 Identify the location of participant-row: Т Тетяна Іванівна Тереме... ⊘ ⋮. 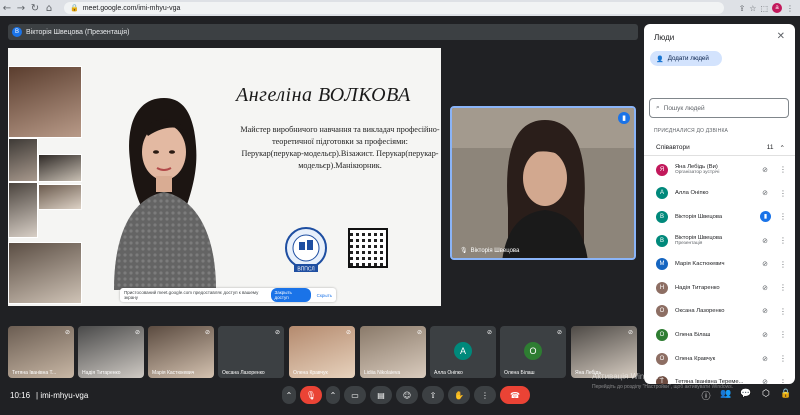
(719, 377).